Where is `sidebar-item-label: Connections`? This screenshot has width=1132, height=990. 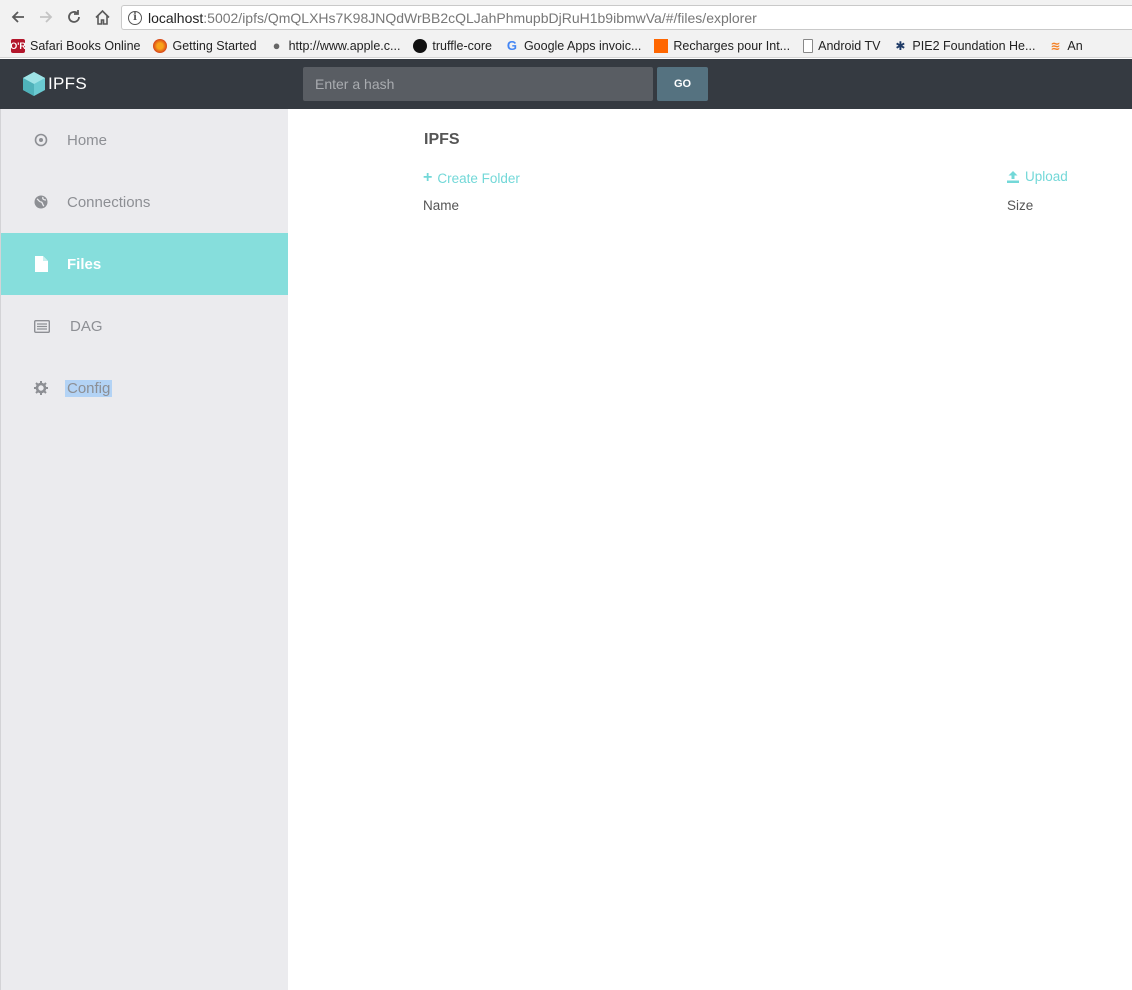 sidebar-item-label: Connections is located at coordinates (109, 202).